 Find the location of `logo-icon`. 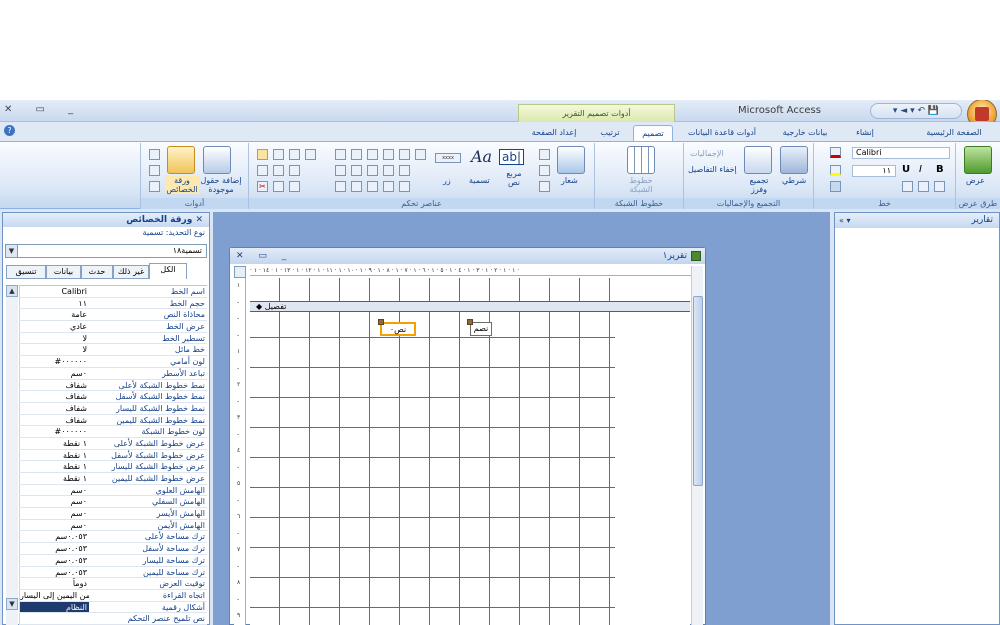

logo-icon is located at coordinates (571, 160).